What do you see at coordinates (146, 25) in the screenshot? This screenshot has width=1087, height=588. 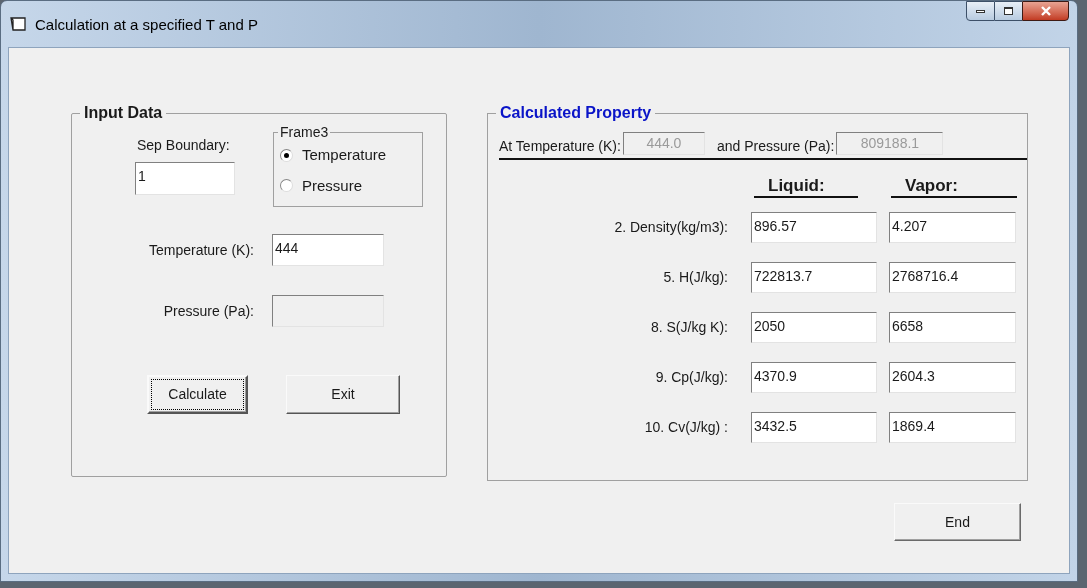 I see `window-title: Calculation at a specified T and P` at bounding box center [146, 25].